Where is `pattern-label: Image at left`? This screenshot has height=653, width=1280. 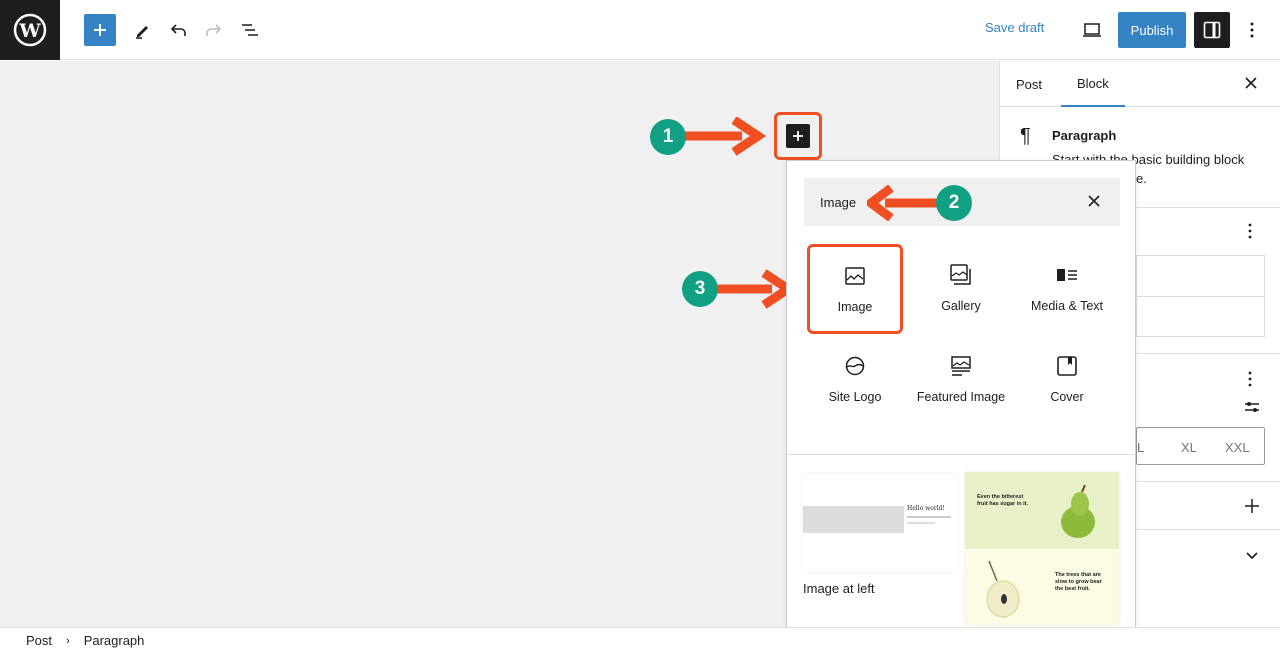
pattern-label: Image at left is located at coordinates (839, 588).